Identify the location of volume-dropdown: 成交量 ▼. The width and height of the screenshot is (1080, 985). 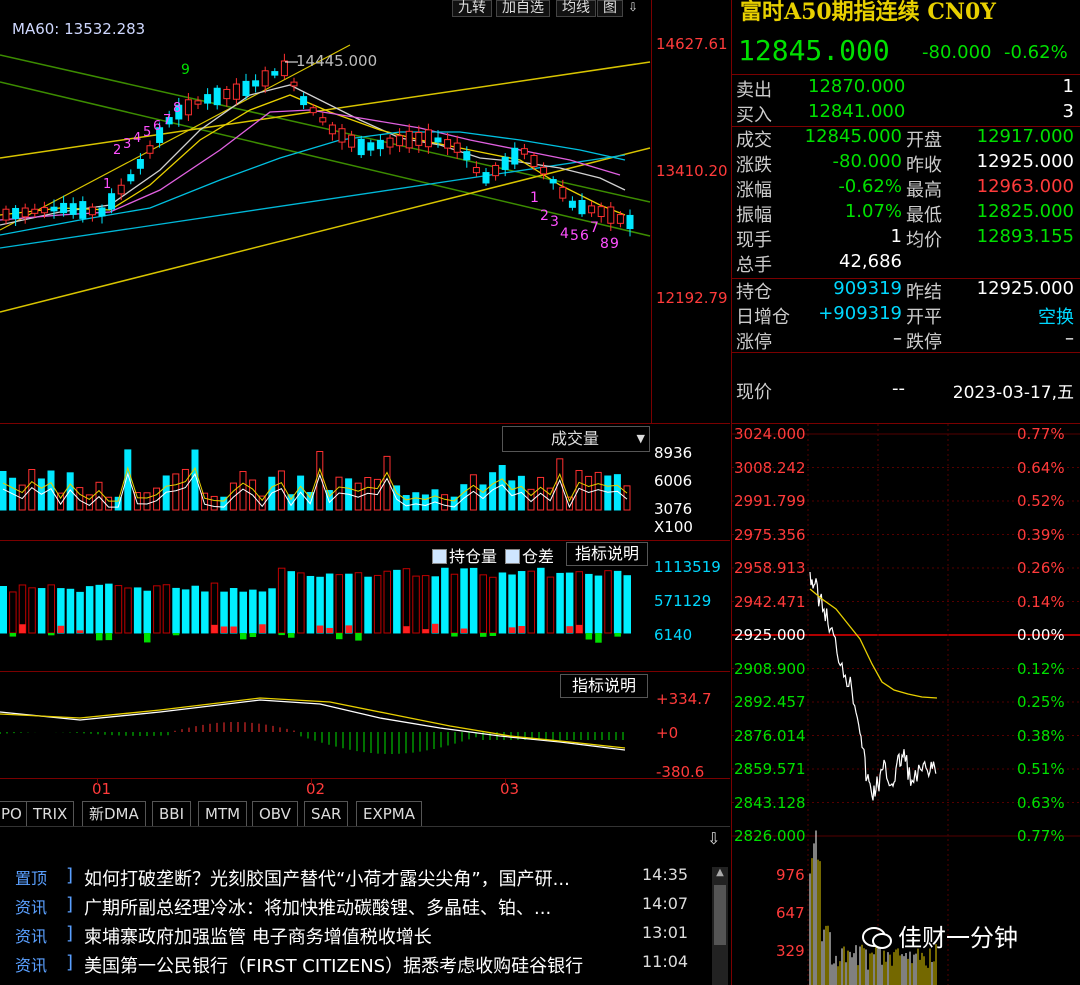
(576, 439).